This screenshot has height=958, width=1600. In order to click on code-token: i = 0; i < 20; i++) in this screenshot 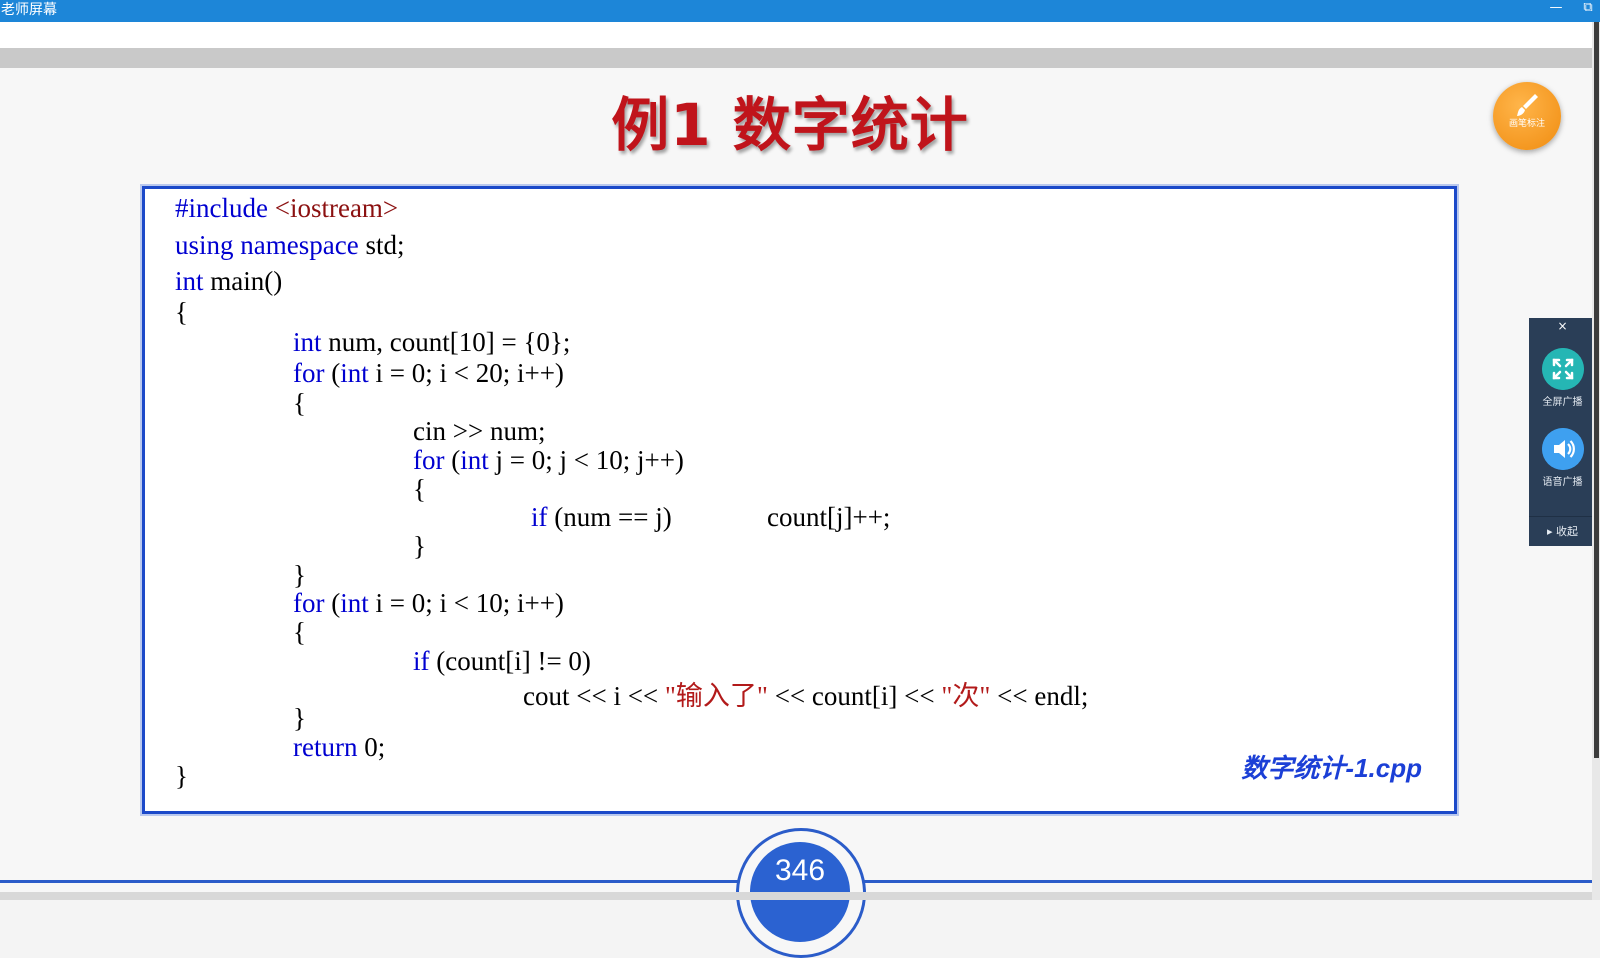, I will do `click(466, 373)`.